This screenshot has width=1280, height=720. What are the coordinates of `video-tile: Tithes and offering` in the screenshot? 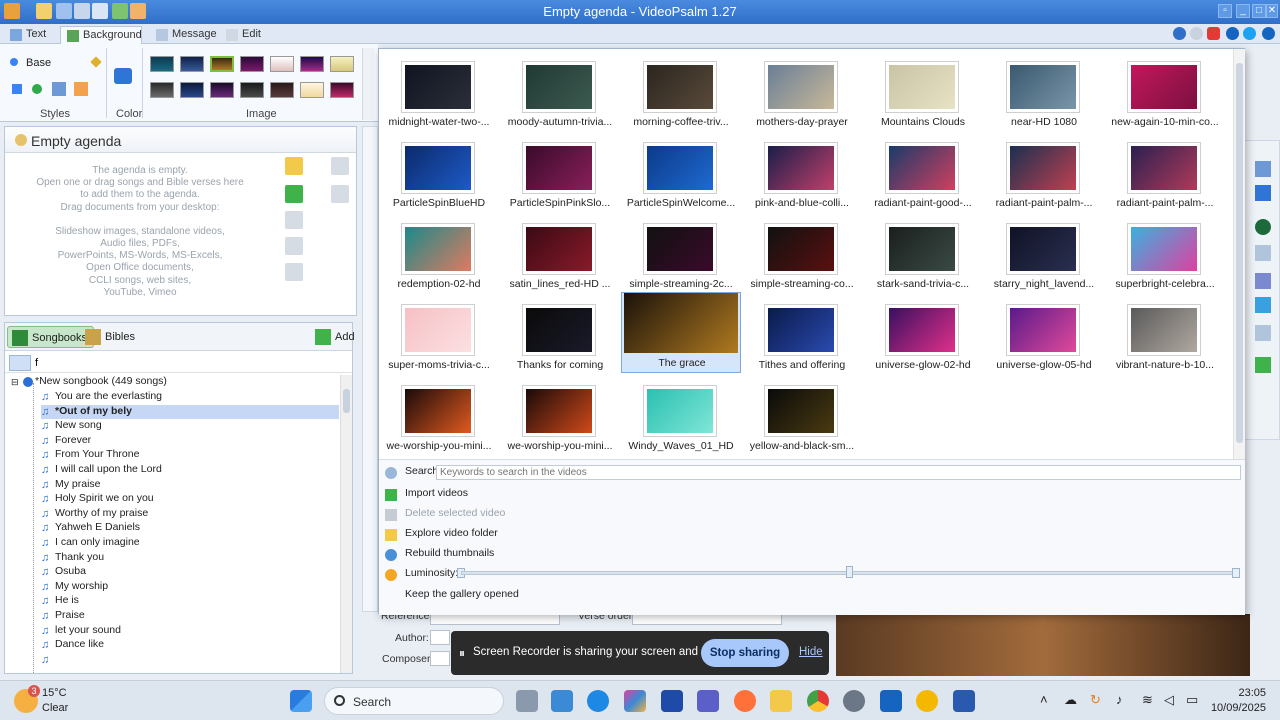 It's located at (802, 337).